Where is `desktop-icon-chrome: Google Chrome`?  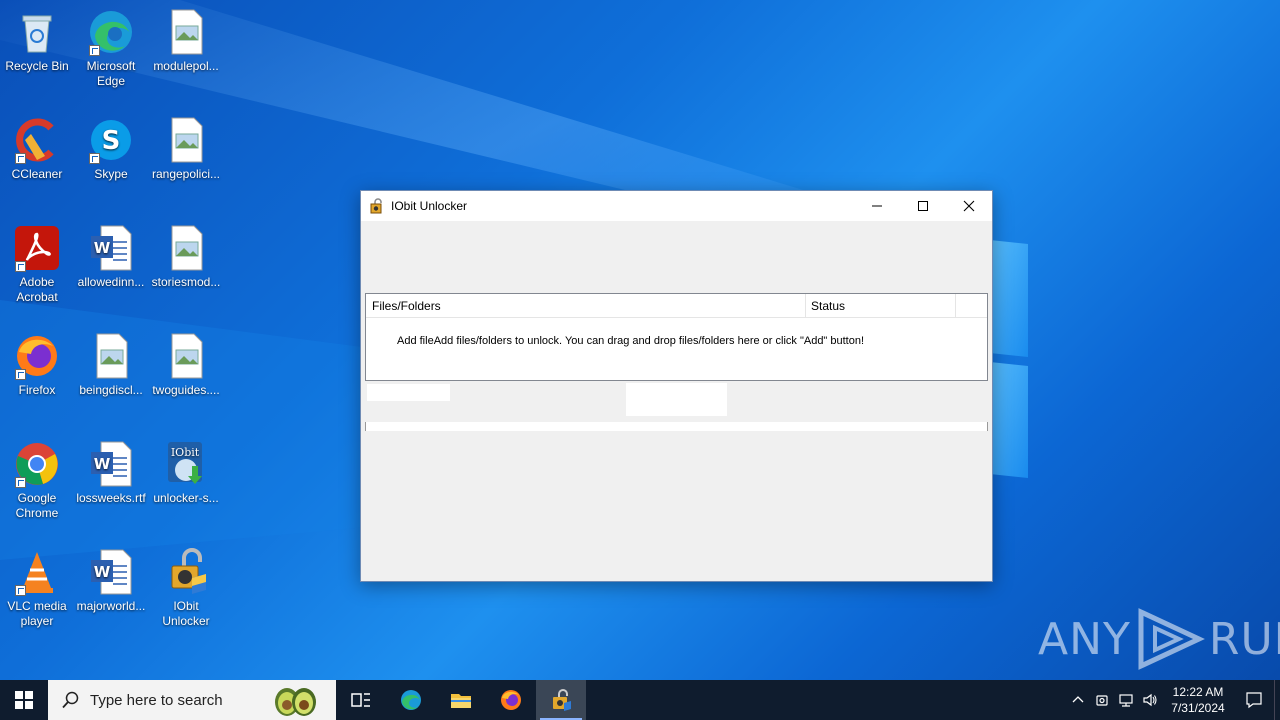
desktop-icon-chrome: Google Chrome is located at coordinates (37, 480).